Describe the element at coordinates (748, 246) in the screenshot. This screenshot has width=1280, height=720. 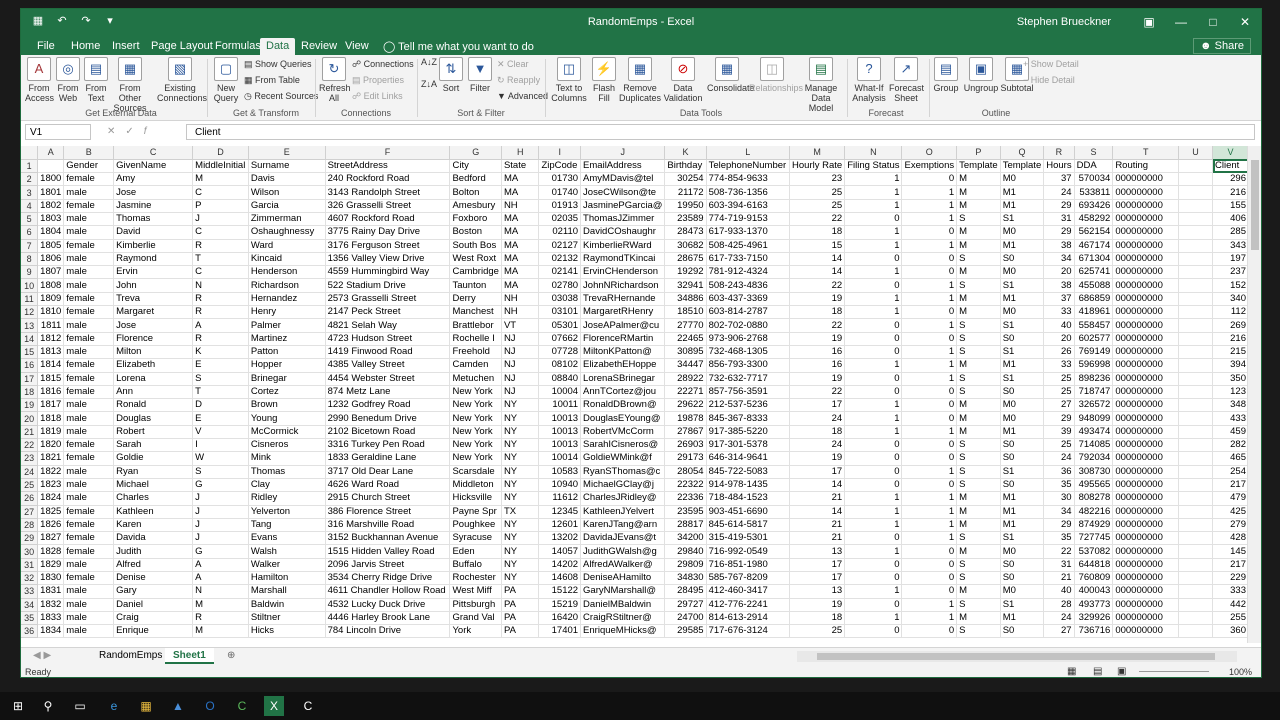
I see `cell: 508-425-4961` at that location.